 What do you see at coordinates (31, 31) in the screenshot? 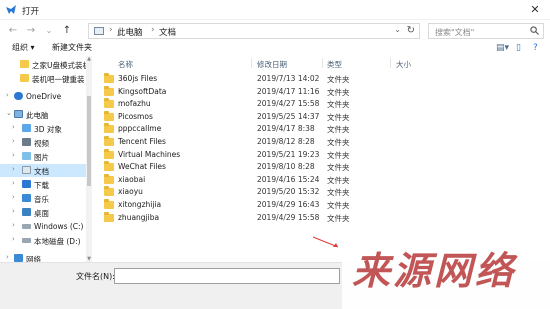
I see `forward-button: →` at bounding box center [31, 31].